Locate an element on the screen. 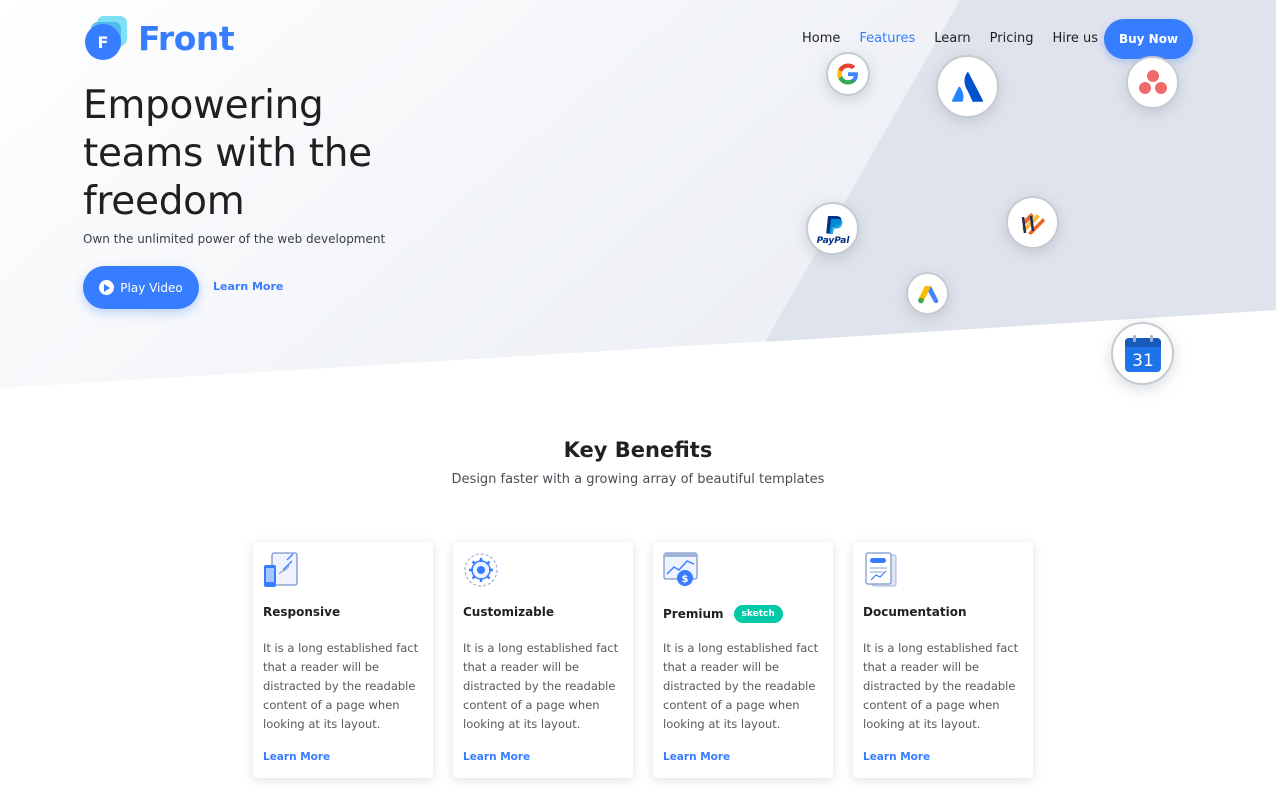 The width and height of the screenshot is (1276, 788). nav-home: Home is located at coordinates (821, 39).